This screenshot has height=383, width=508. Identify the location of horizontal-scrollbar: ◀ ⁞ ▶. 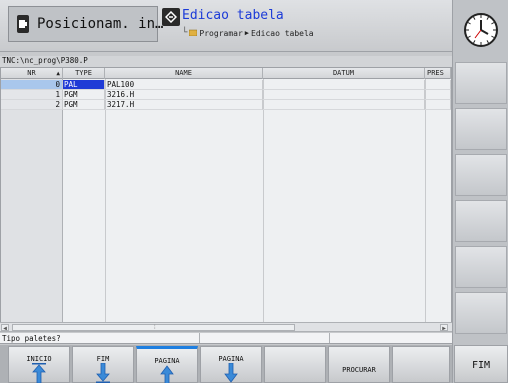
(226, 327).